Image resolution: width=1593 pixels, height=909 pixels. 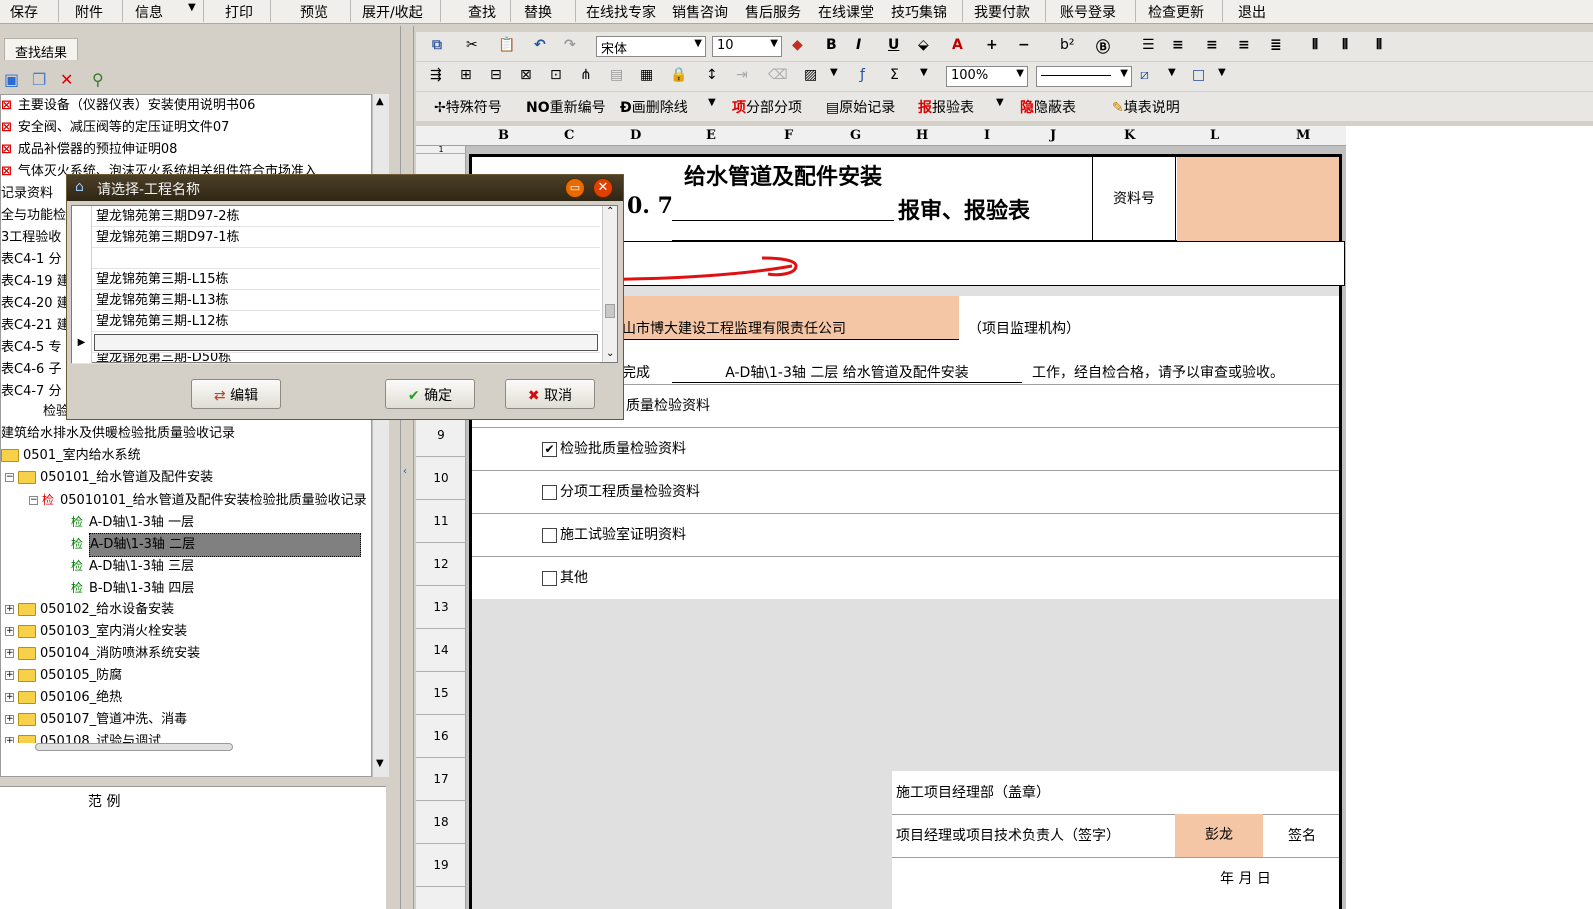 What do you see at coordinates (603, 188) in the screenshot?
I see `close-button: ✕` at bounding box center [603, 188].